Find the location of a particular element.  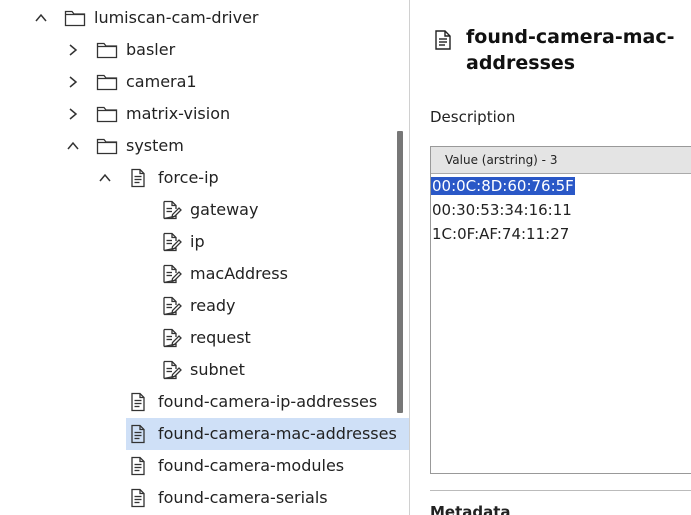

table-row: 1C:0F:AF:74:11:27 is located at coordinates (561, 234).